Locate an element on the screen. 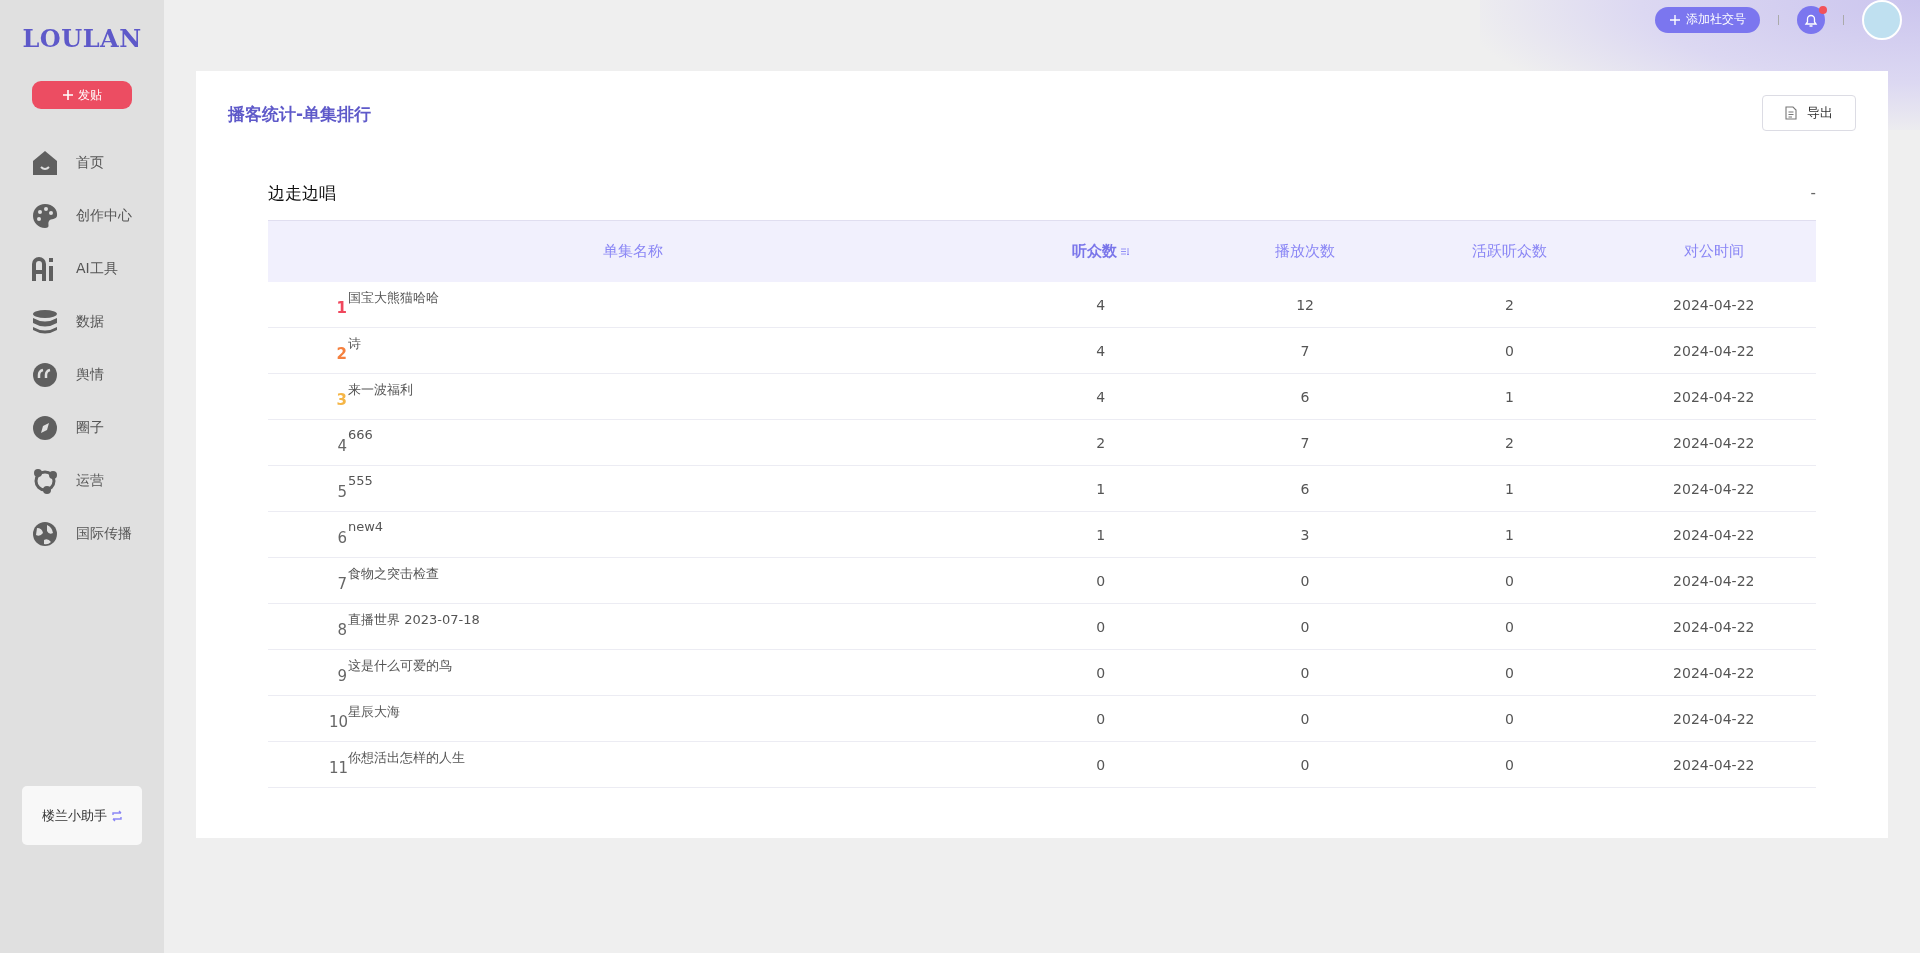  table-cell: 3 is located at coordinates (1305, 534).